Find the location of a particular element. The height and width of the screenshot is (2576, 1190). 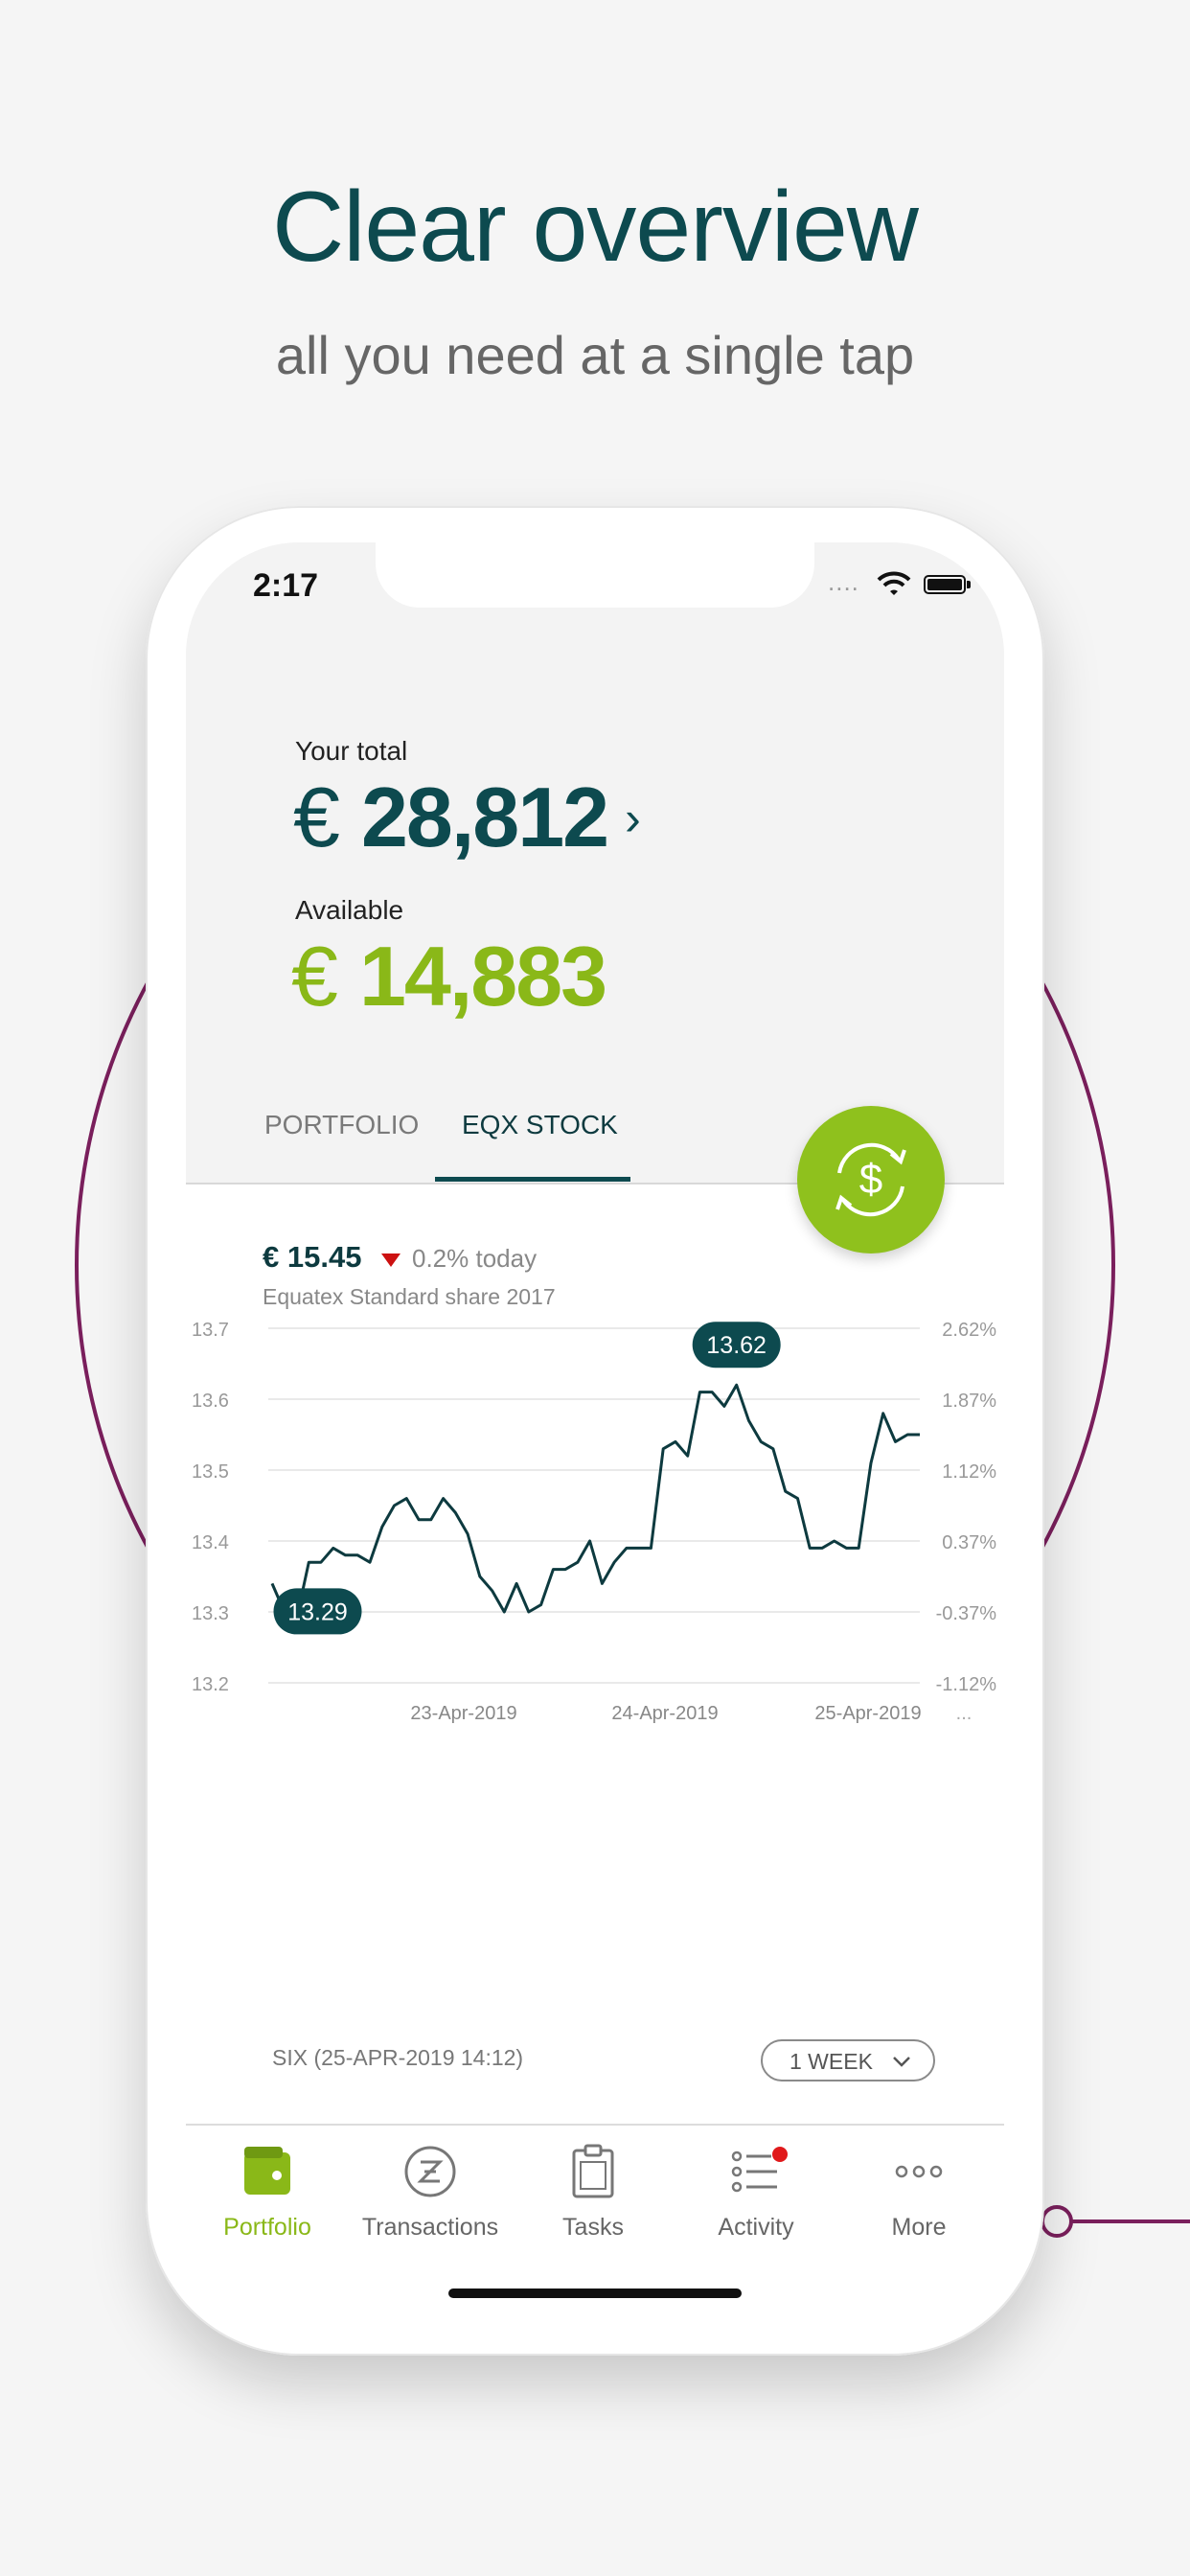

home-indicator is located at coordinates (595, 2293).